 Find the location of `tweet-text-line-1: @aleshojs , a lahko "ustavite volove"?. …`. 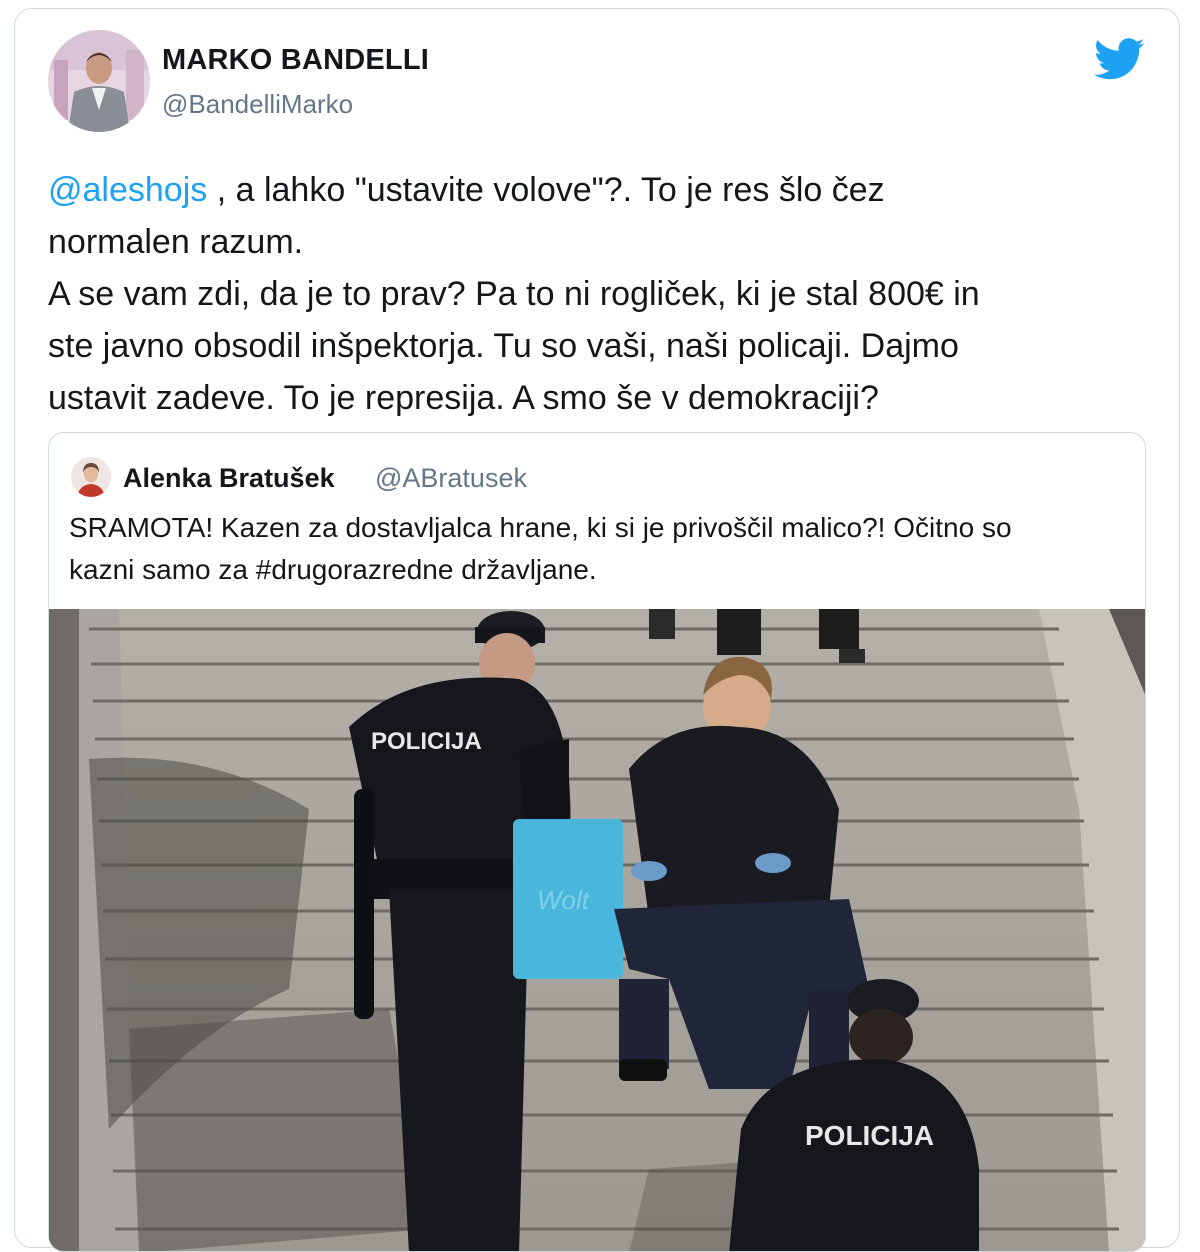

tweet-text-line-1: @aleshojs , a lahko "ustavite volove"?. … is located at coordinates (603, 190).